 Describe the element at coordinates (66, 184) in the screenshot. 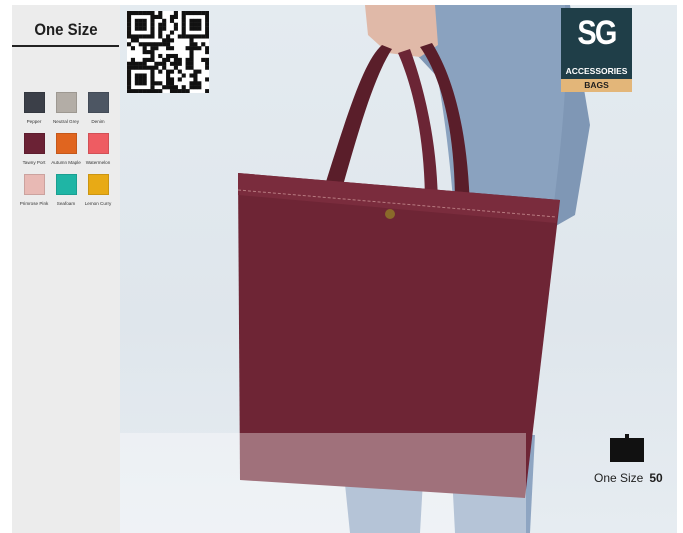

I see `swatch-seafoam` at that location.